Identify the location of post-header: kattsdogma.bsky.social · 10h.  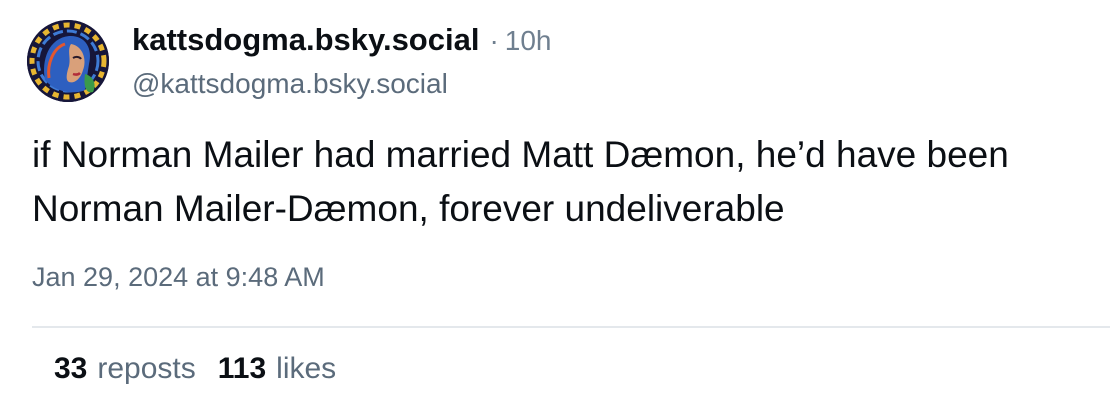
(342, 40).